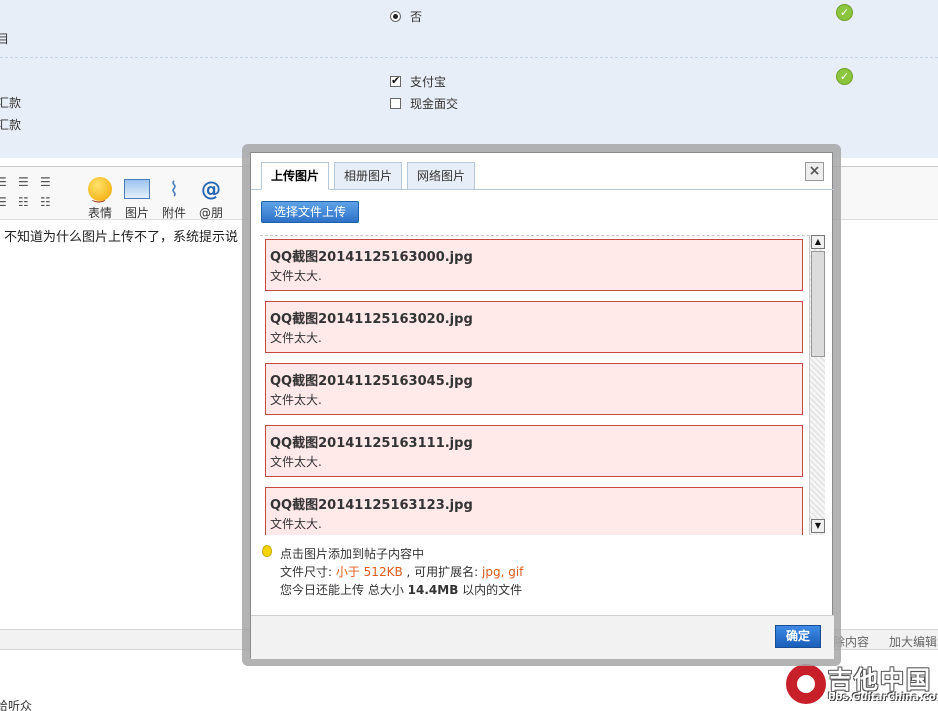 The width and height of the screenshot is (938, 711). I want to click on size-label: 文件尺寸:, so click(308, 572).